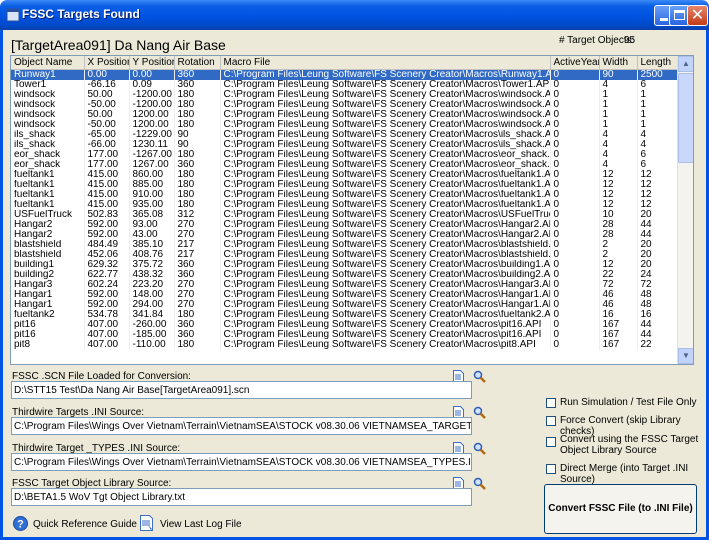  Describe the element at coordinates (48, 104) in the screenshot. I see `table-cell: windsock` at that location.